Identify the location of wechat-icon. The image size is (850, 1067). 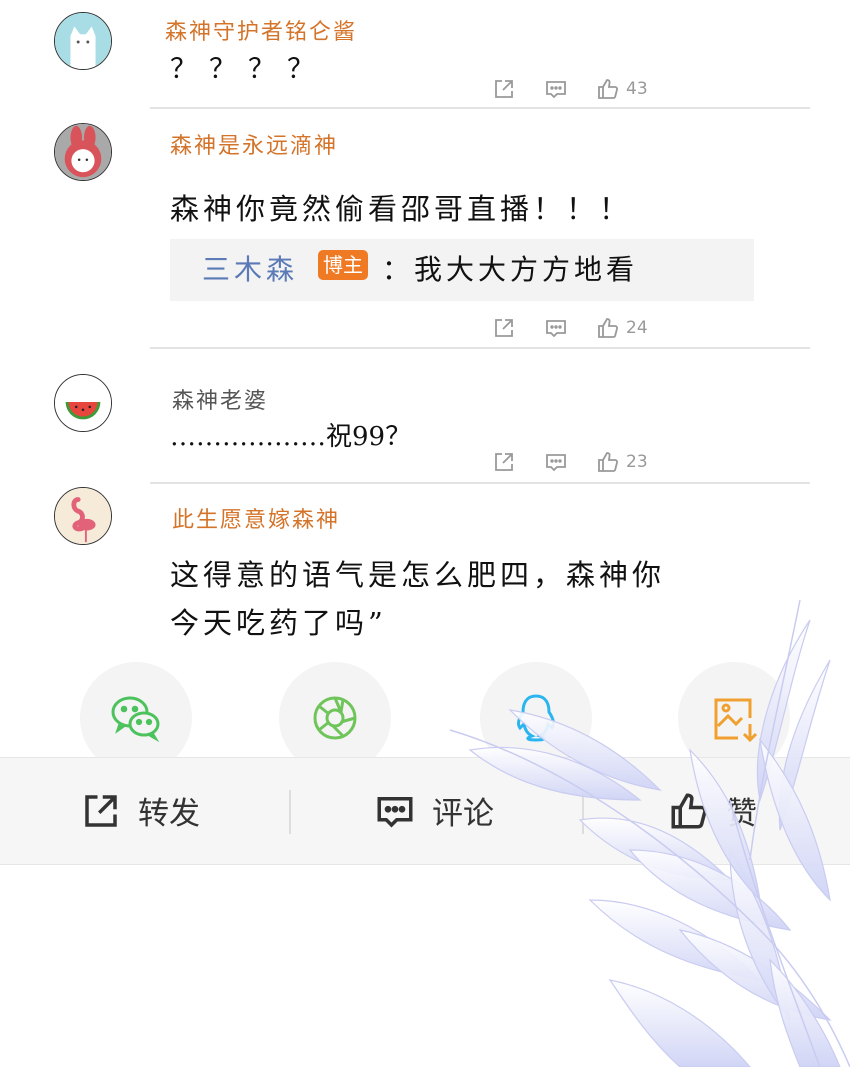
(135, 719).